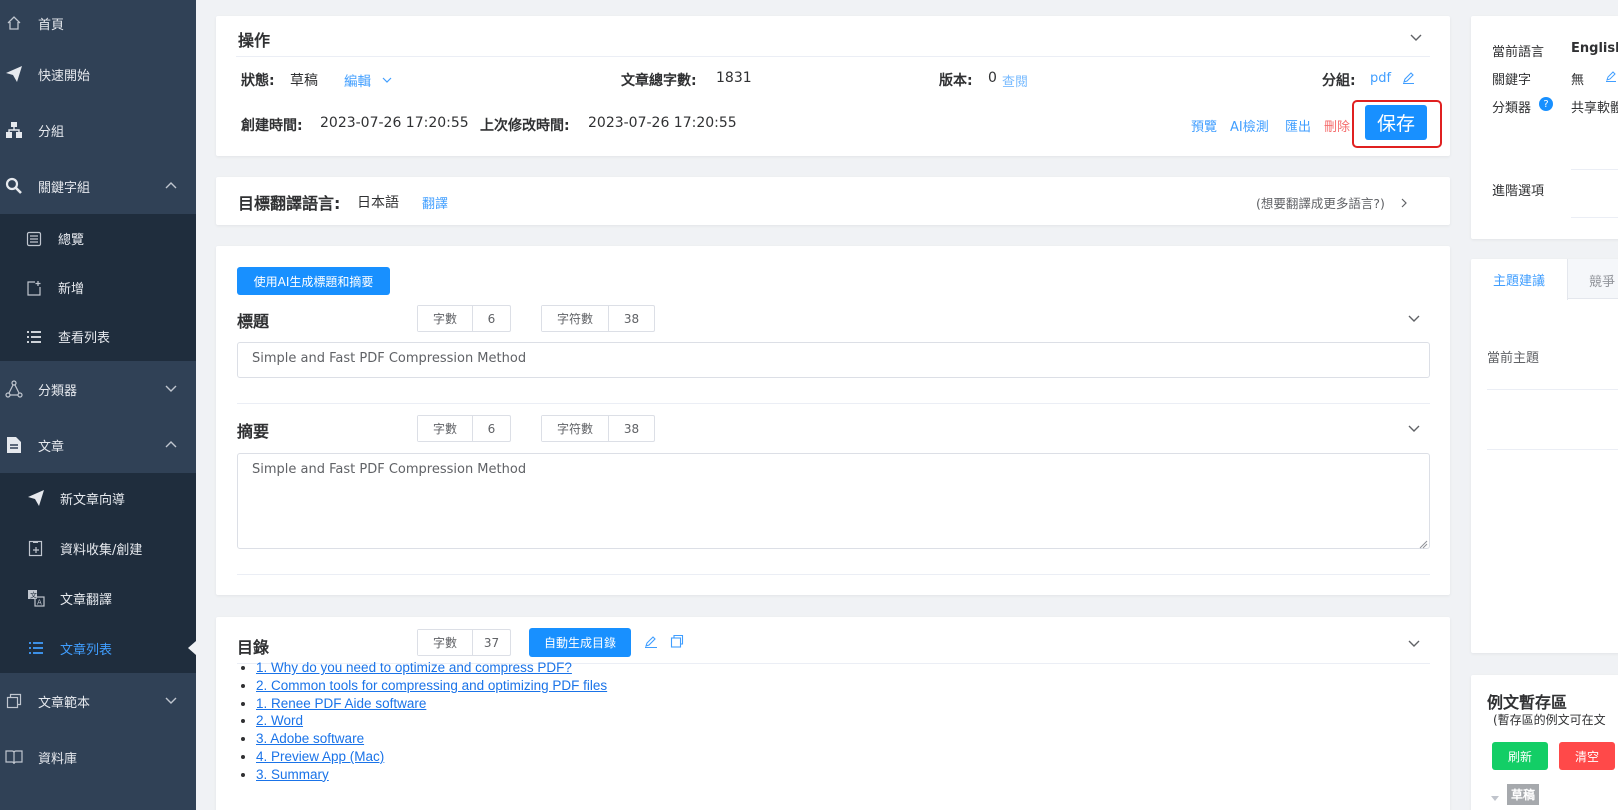 This screenshot has width=1618, height=810. Describe the element at coordinates (98, 74) in the screenshot. I see `sidebar-item-quickstart: 快速開始` at that location.